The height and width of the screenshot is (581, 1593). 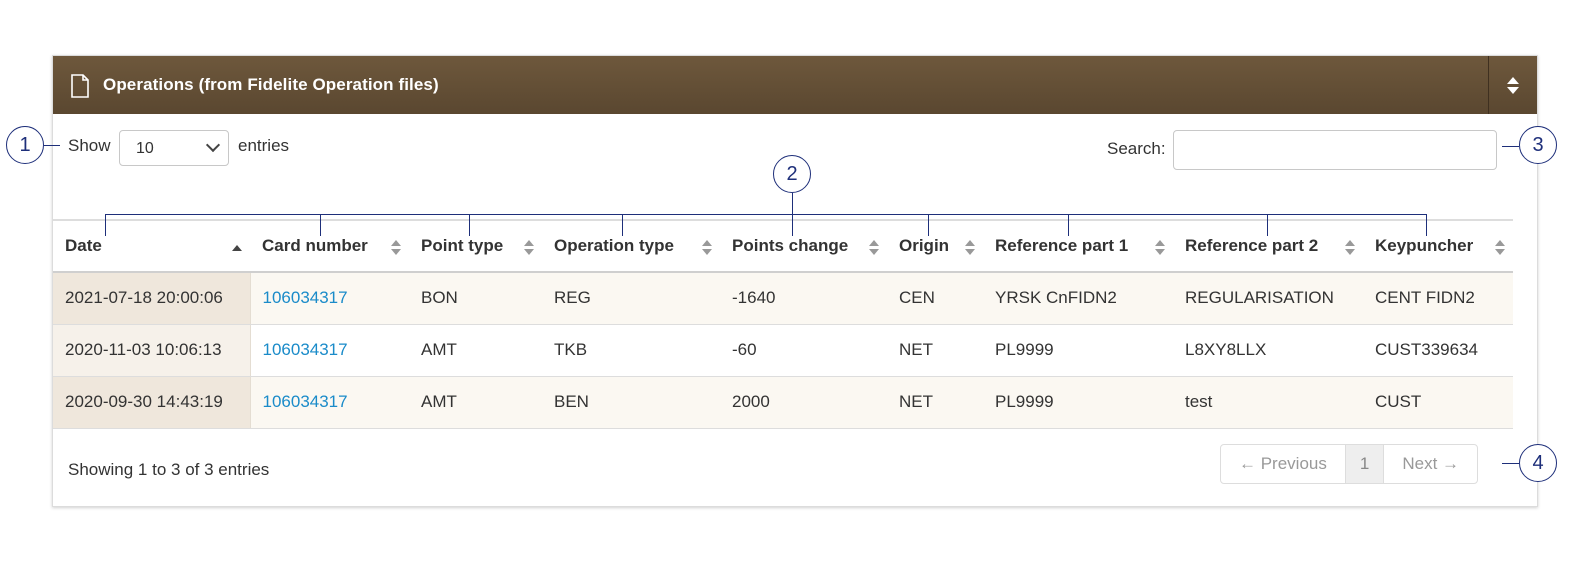 What do you see at coordinates (935, 298) in the screenshot?
I see `cell-origin: CEN` at bounding box center [935, 298].